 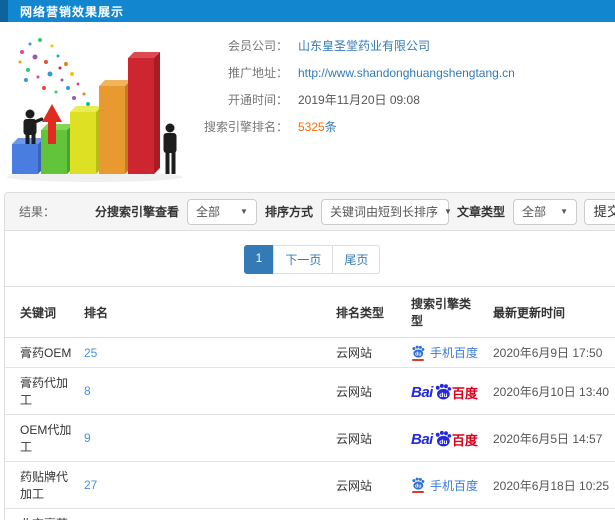 I want to click on sort-filter-select: 关键词由短到长排序 ▼, so click(x=386, y=211).